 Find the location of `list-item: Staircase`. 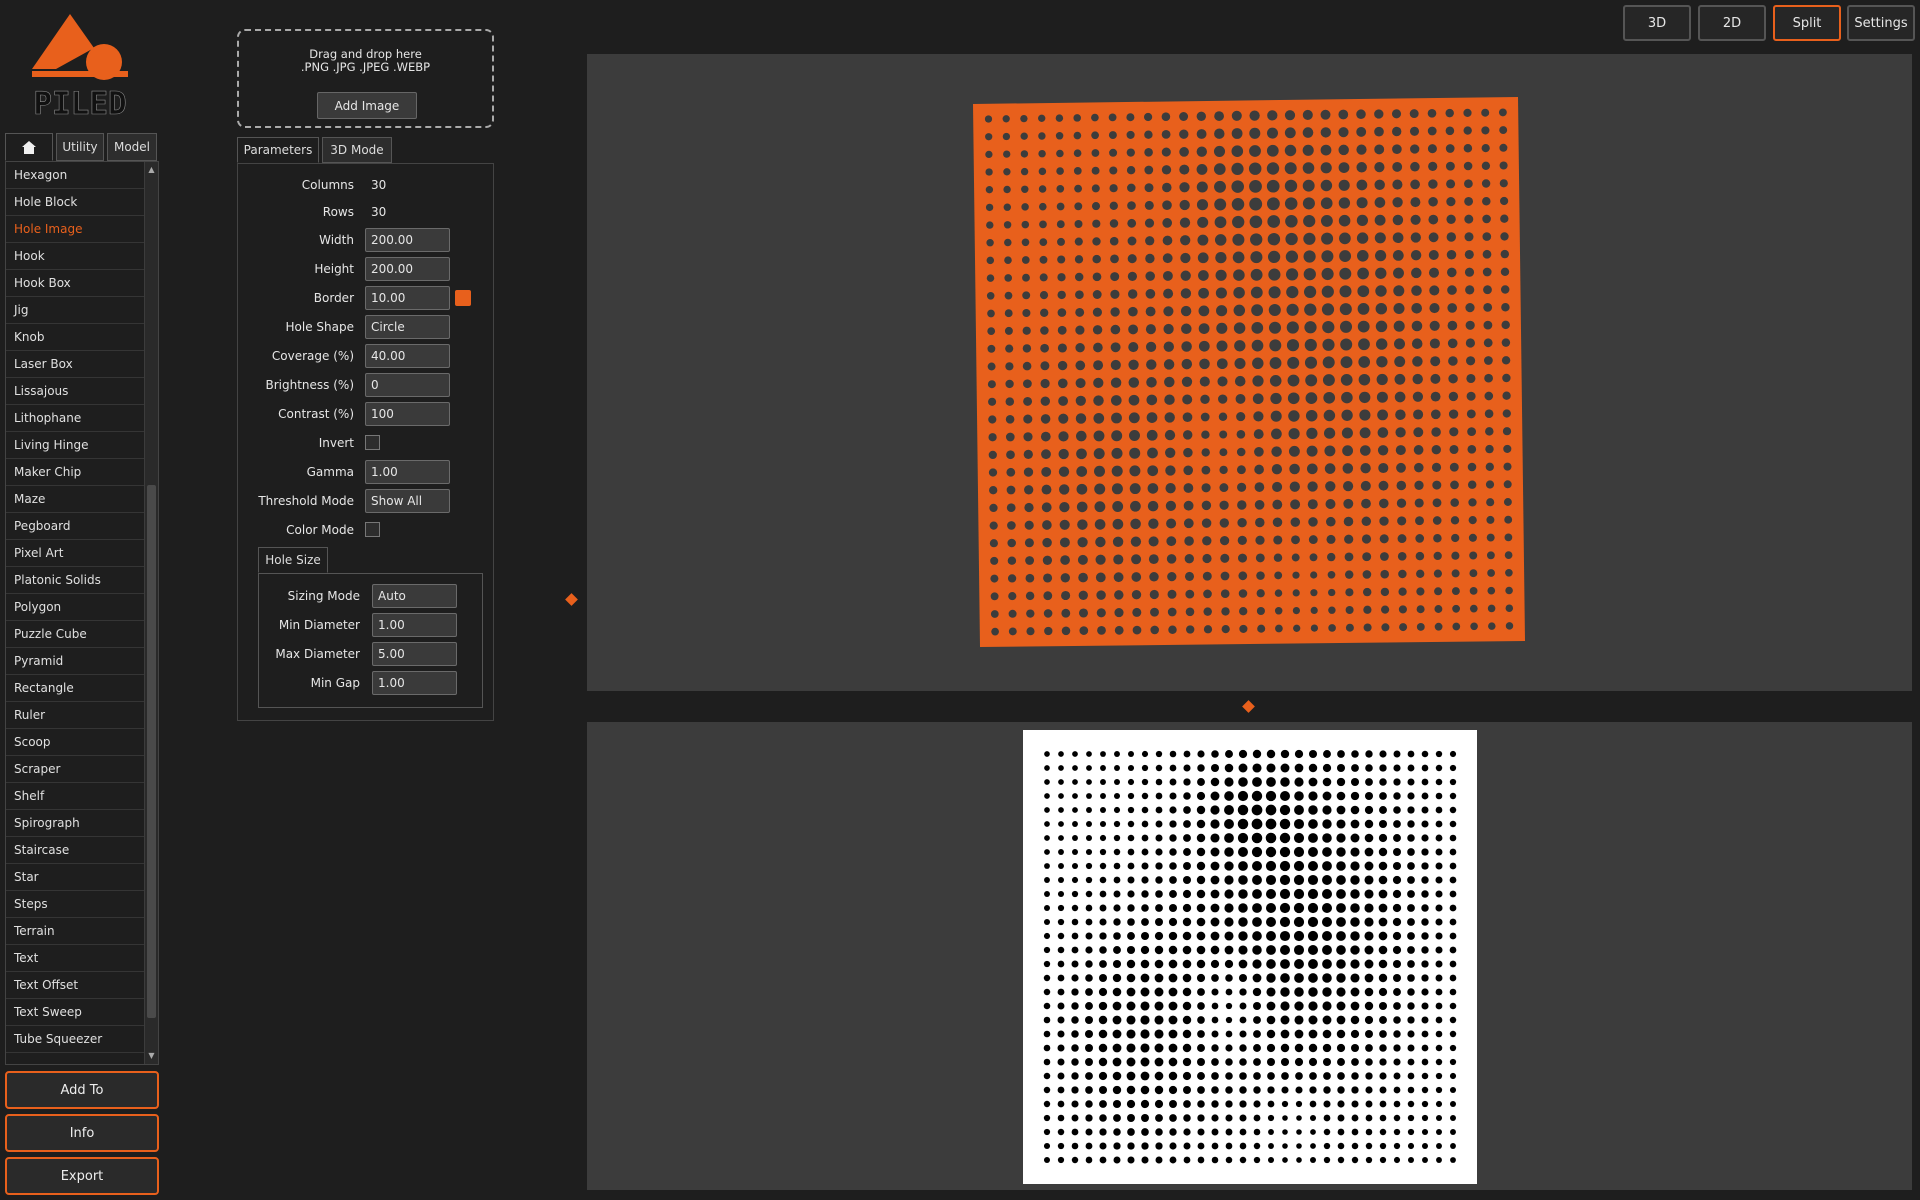

list-item: Staircase is located at coordinates (75, 850).